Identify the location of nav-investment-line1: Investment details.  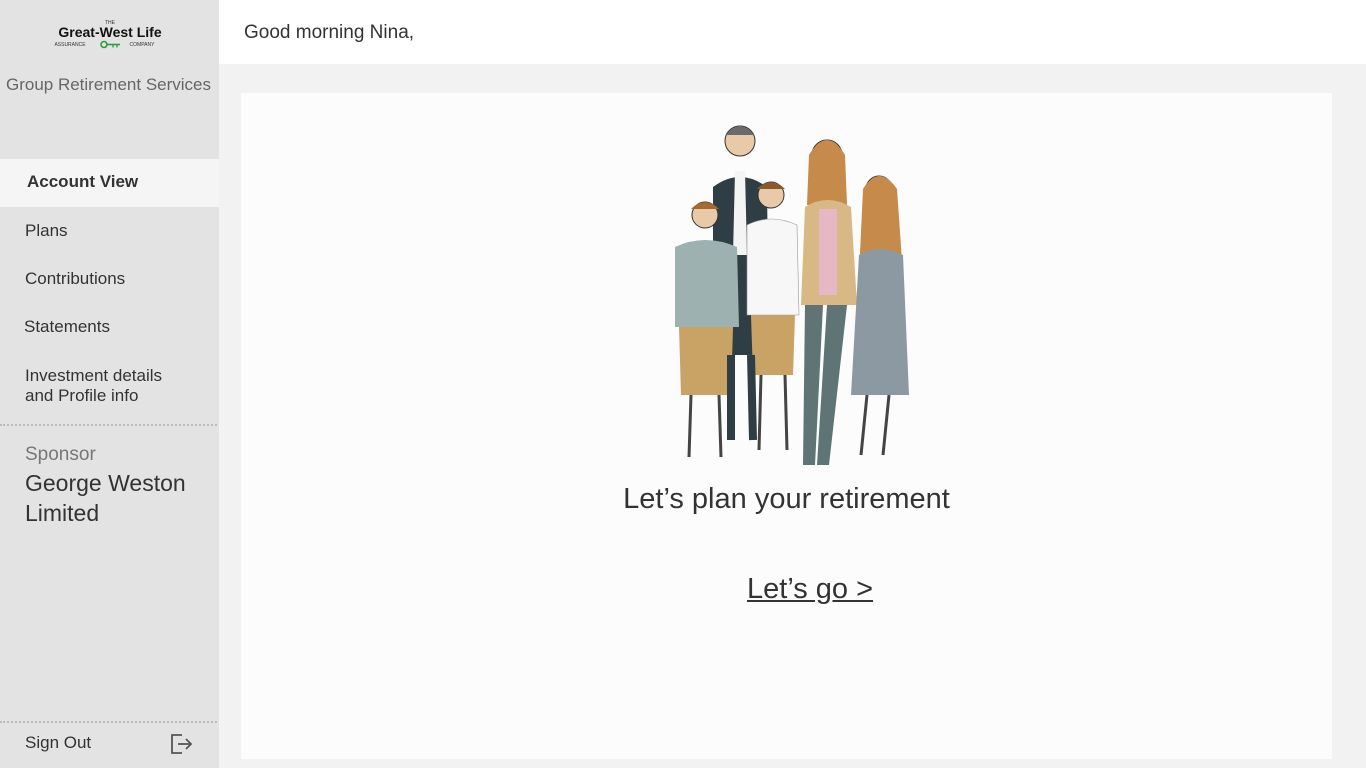
(94, 375).